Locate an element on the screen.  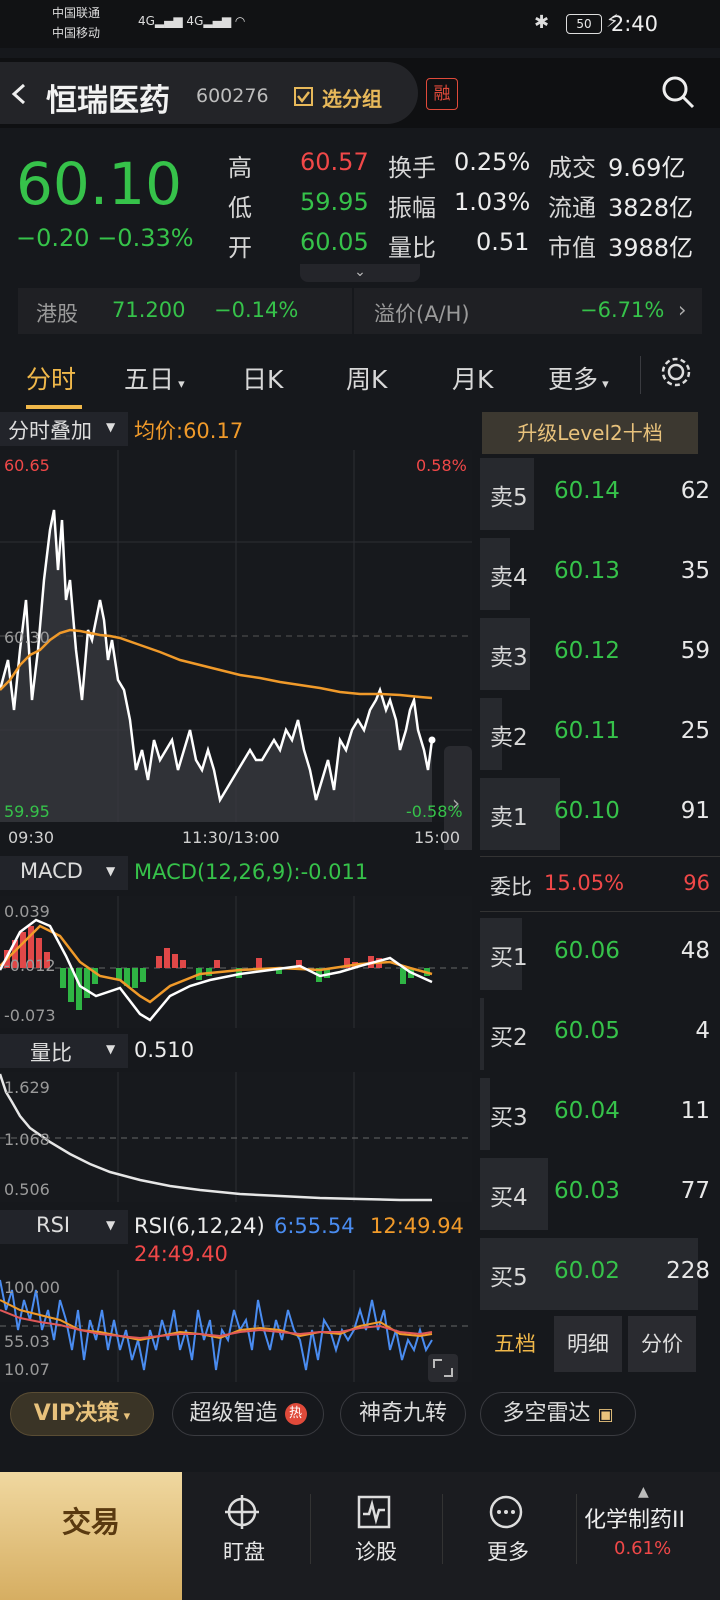
buy-label: 买2 is located at coordinates (509, 1038).